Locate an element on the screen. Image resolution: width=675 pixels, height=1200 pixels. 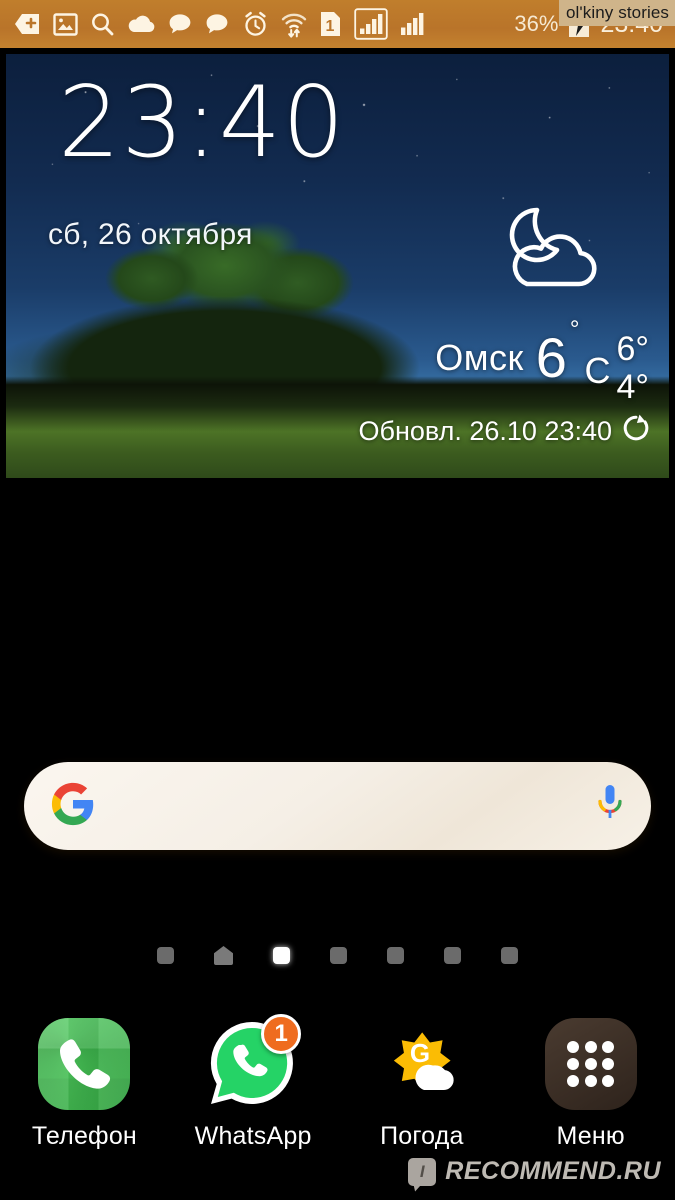
dock: Телефон 1 WhatsApp G Погода Меню is located at coordinates (337, 1082).